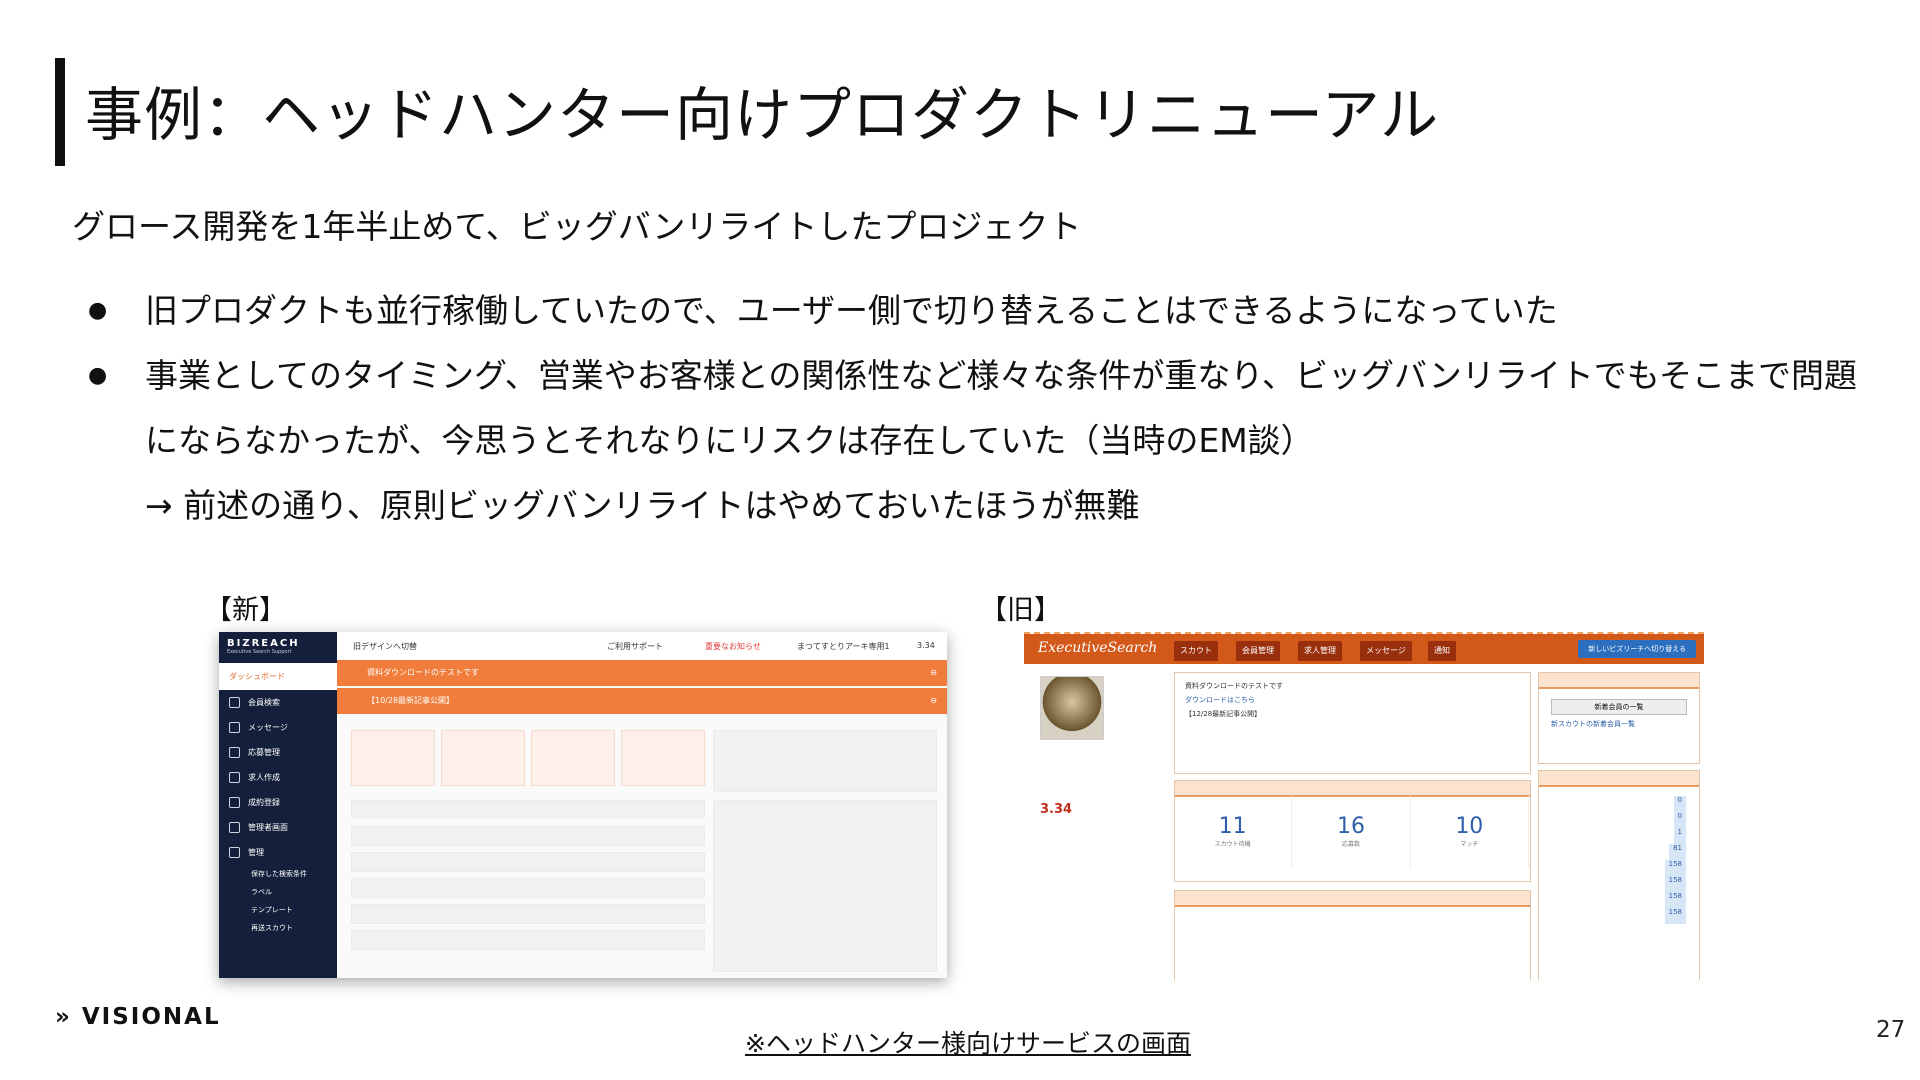 Image resolution: width=1920 pixels, height=1080 pixels. What do you see at coordinates (1258, 651) in the screenshot?
I see `old-tab-members: 会員管理` at bounding box center [1258, 651].